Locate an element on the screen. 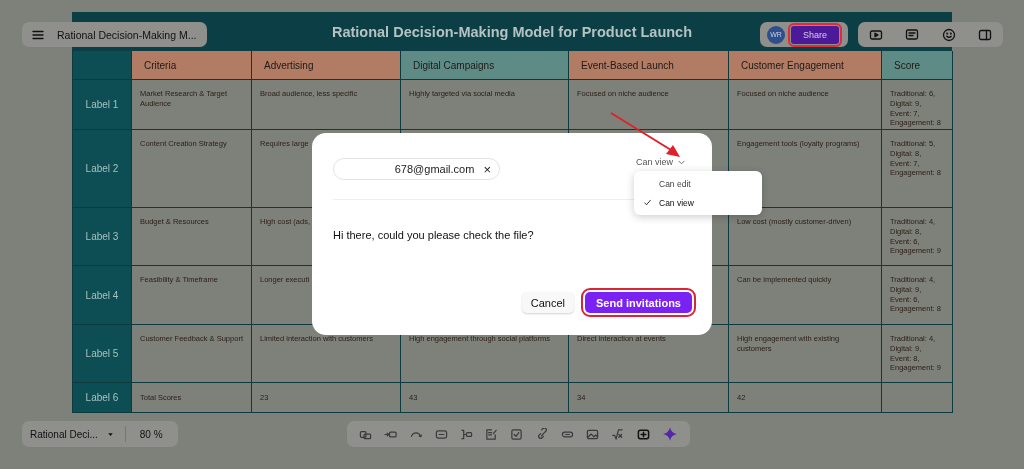 The width and height of the screenshot is (1024, 469). share-button: Share is located at coordinates (815, 34).